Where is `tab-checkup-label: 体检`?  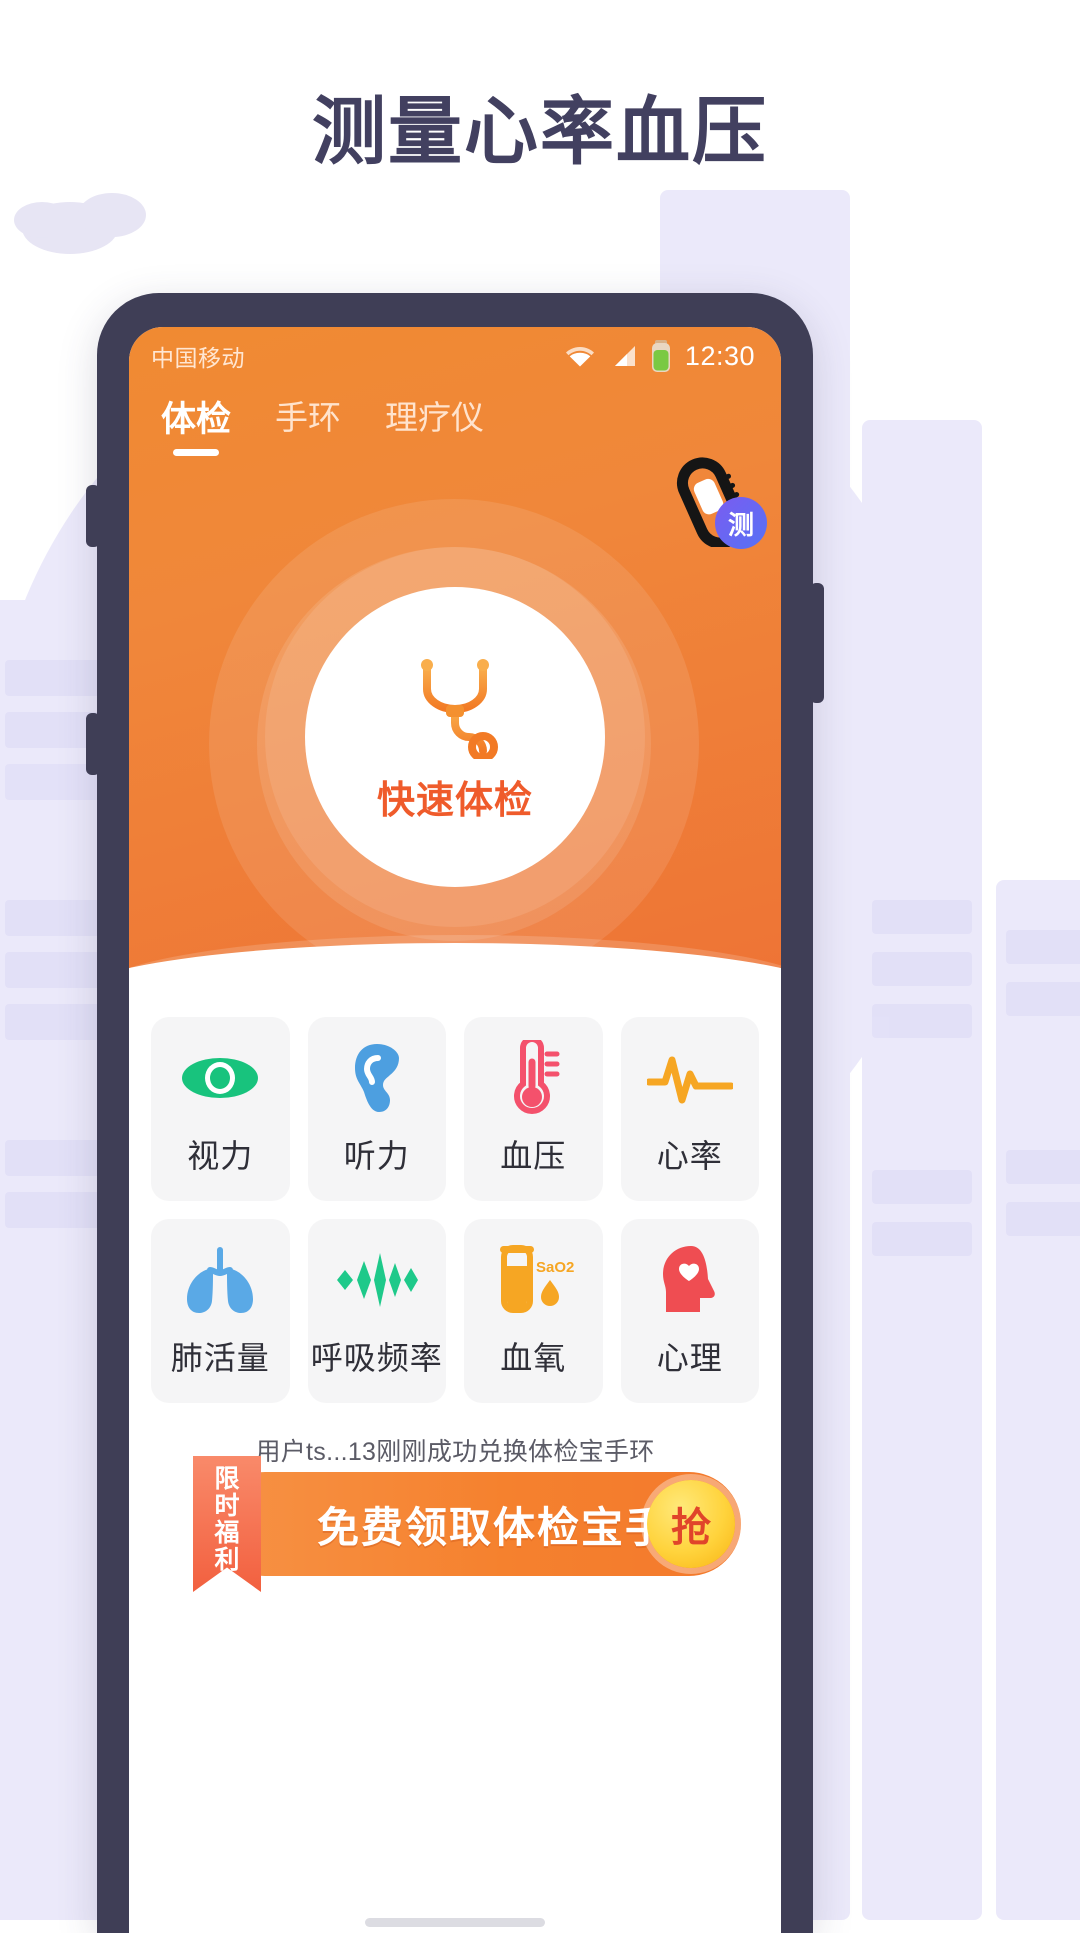 tab-checkup-label: 体检 is located at coordinates (196, 419).